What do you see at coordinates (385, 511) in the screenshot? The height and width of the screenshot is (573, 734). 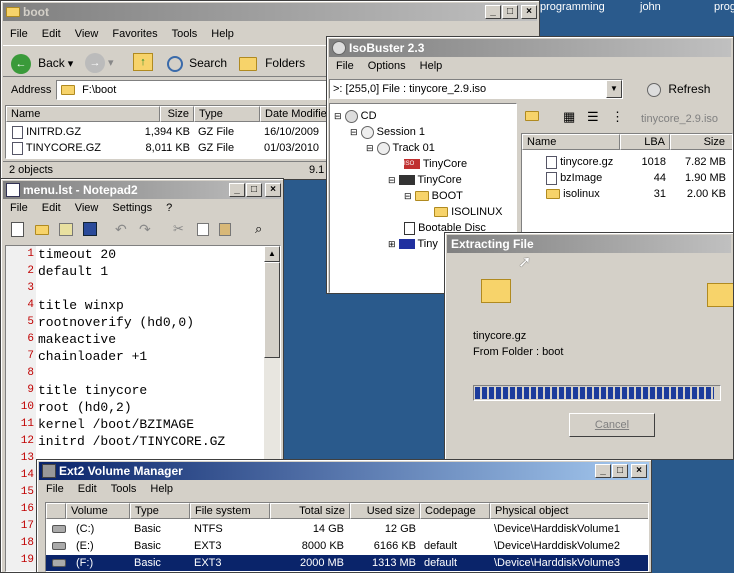 I see `col-used-size: Used size` at bounding box center [385, 511].